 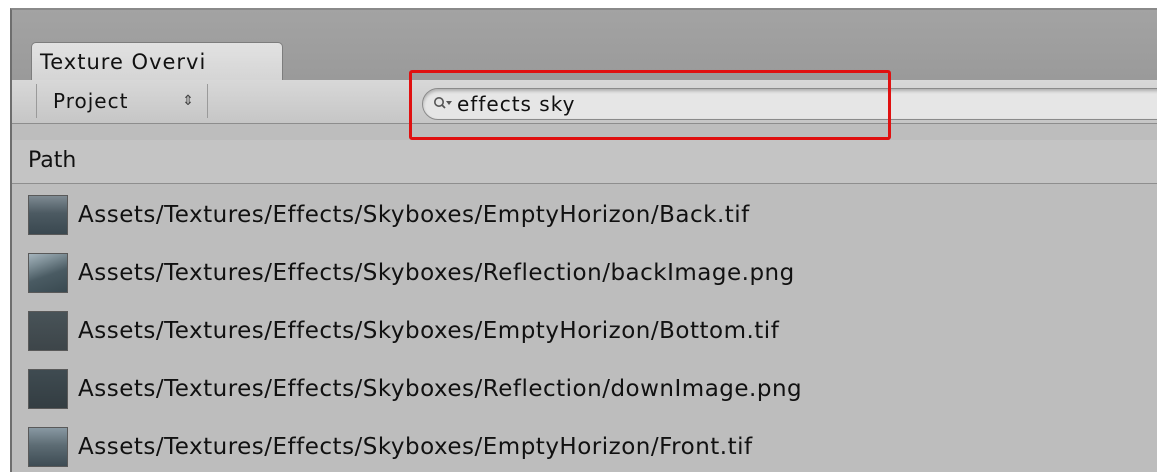 What do you see at coordinates (91, 101) in the screenshot?
I see `project-dropdown-label: Project` at bounding box center [91, 101].